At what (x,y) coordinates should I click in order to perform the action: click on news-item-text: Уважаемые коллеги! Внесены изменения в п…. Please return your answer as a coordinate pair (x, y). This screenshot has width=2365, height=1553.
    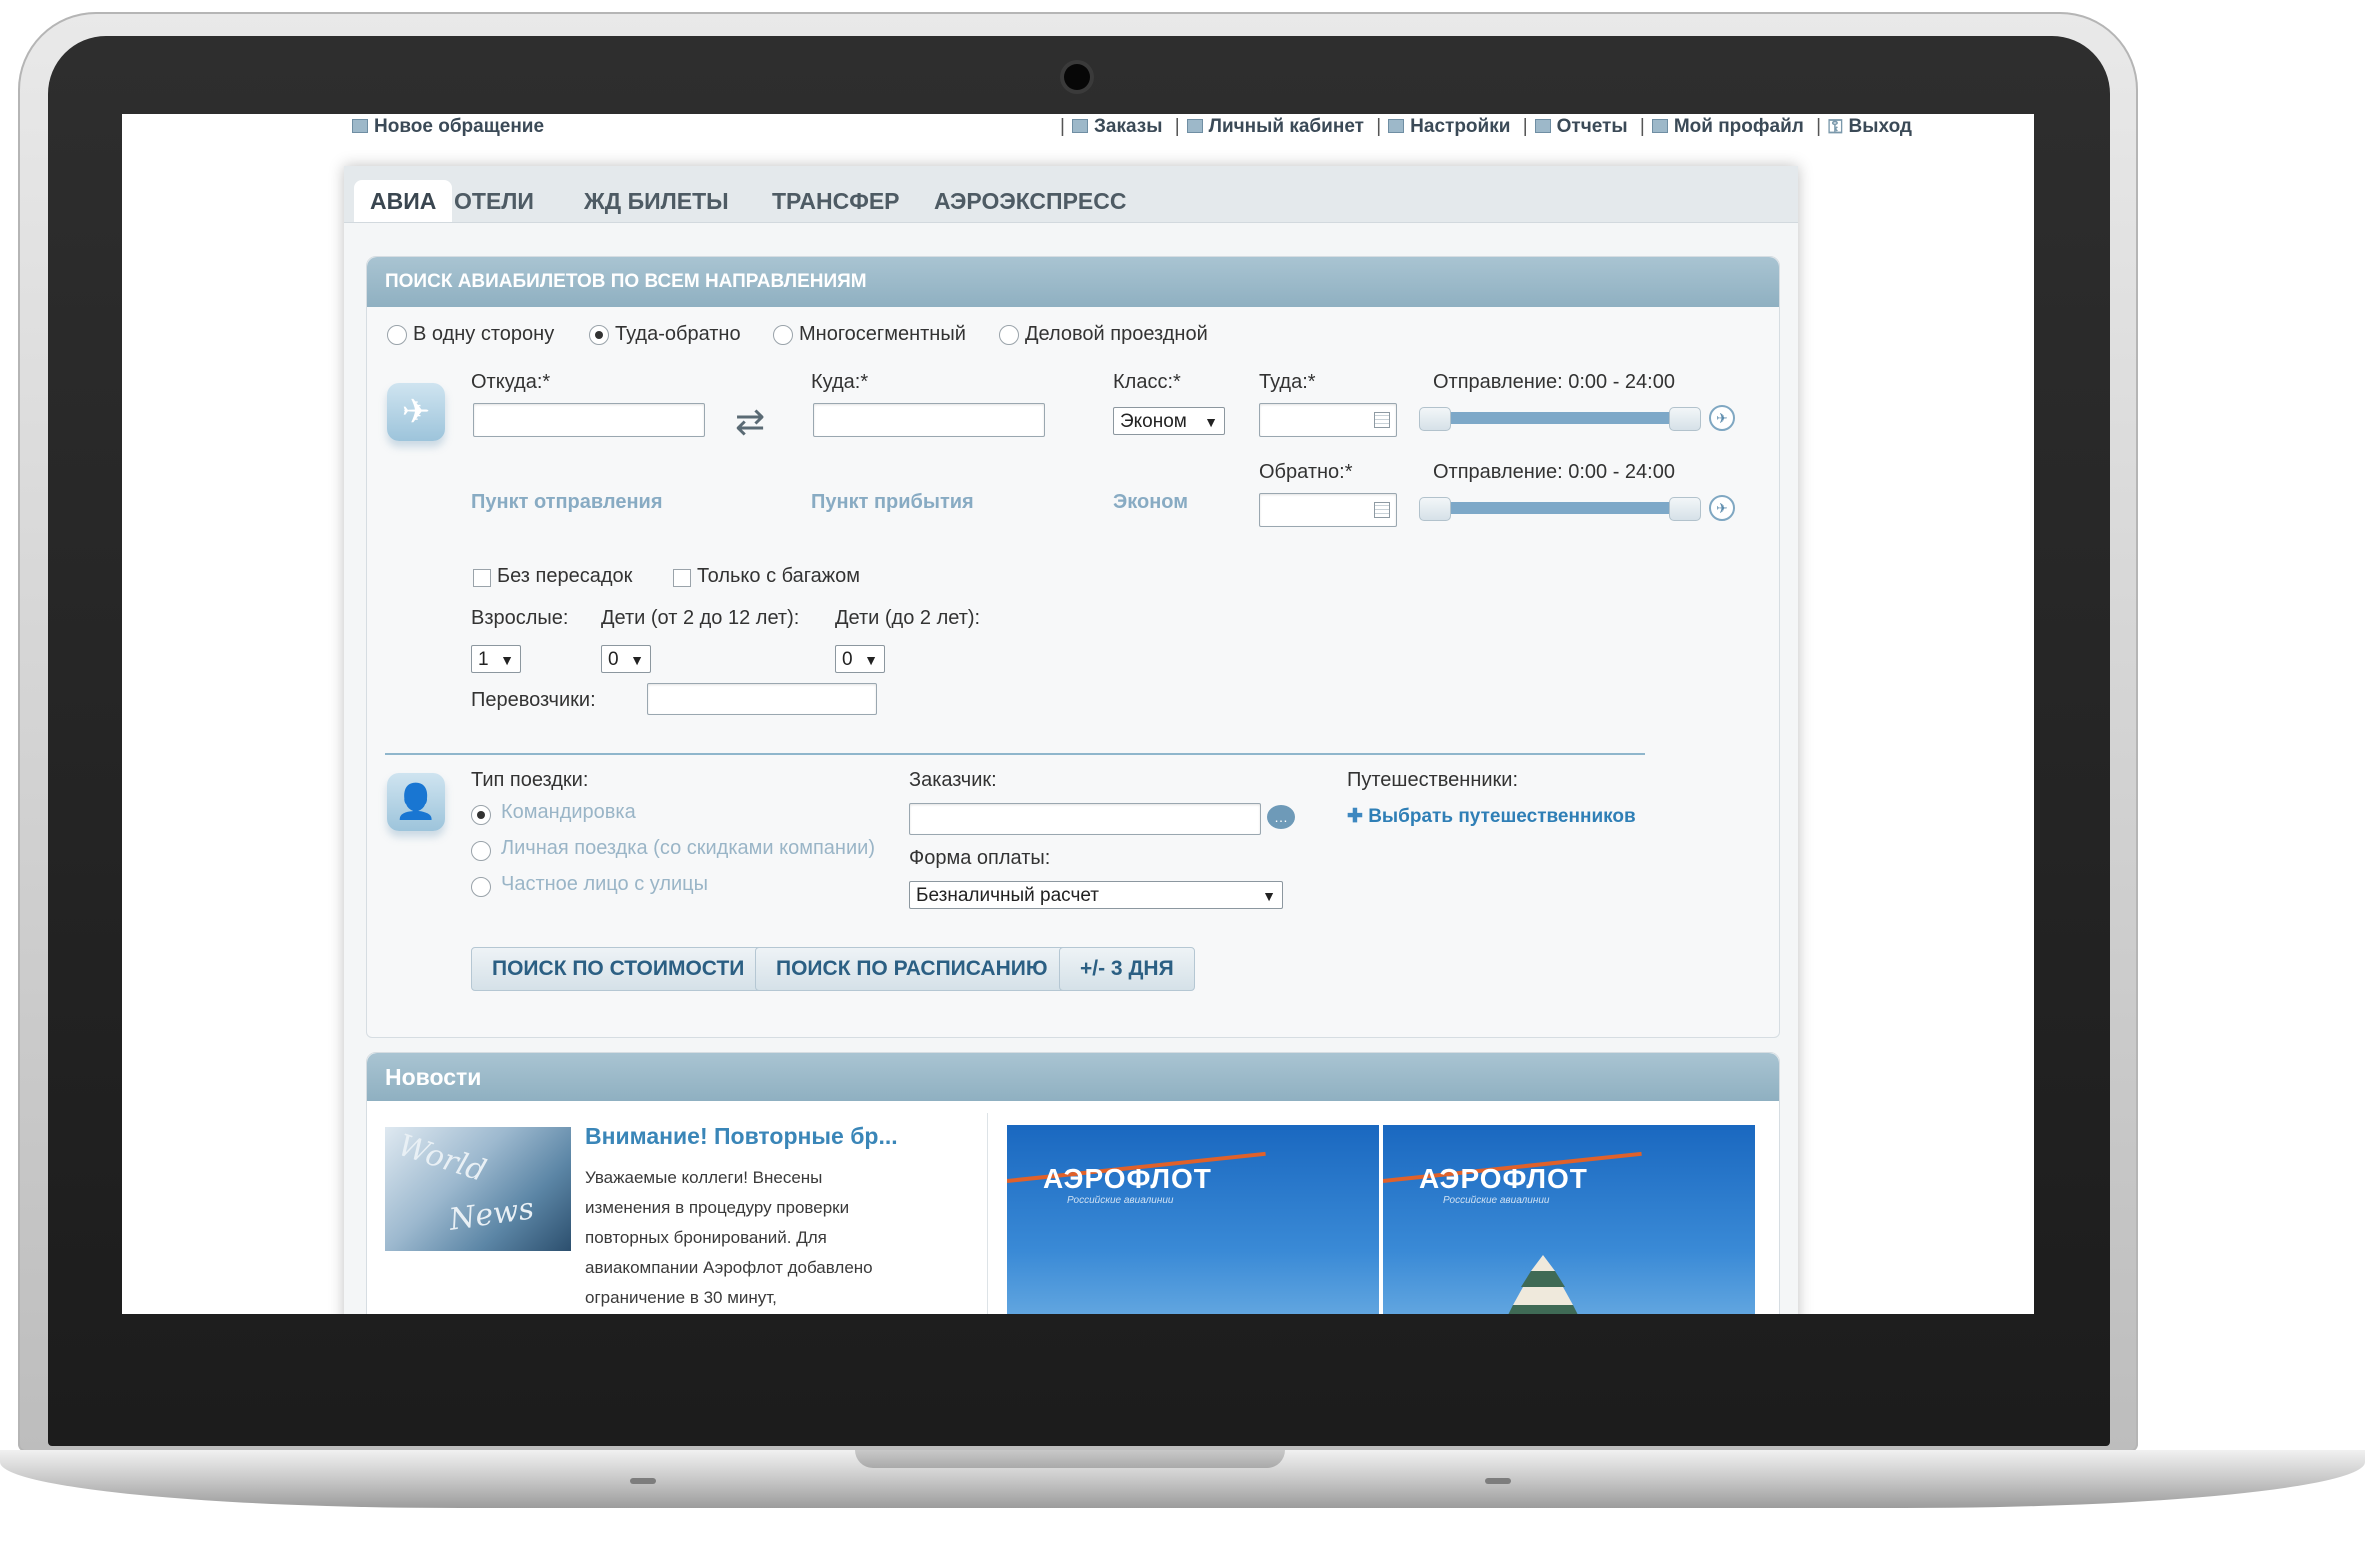
    Looking at the image, I should click on (729, 1237).